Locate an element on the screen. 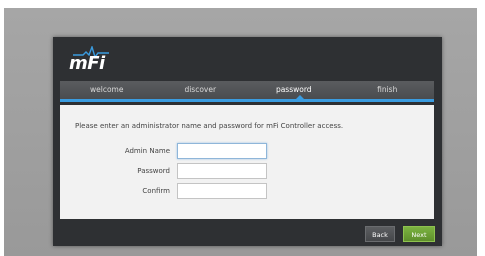  wizard-steps: welcome discover password finish is located at coordinates (247, 90).